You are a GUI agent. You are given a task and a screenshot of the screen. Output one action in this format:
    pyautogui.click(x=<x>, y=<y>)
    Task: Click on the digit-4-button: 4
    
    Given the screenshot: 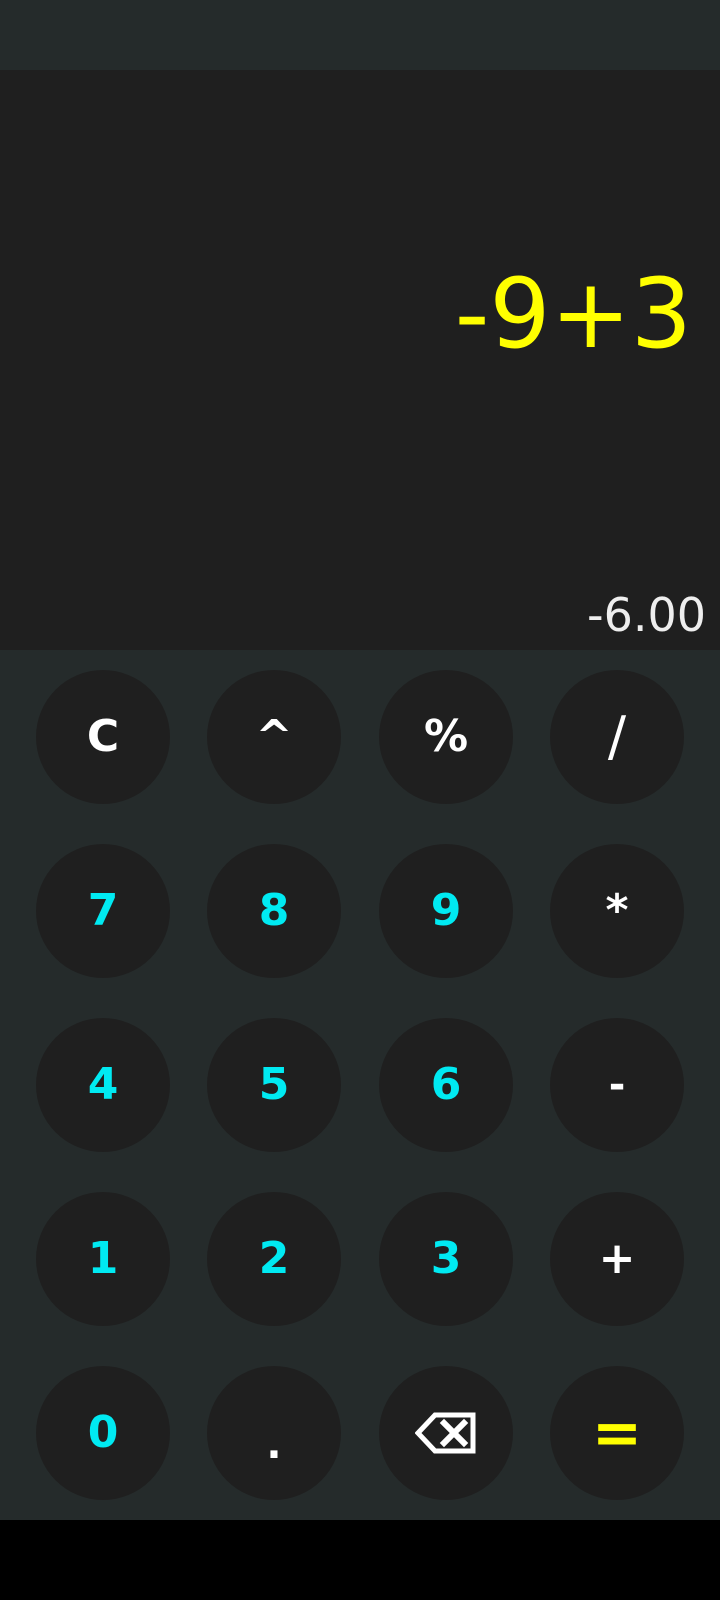 What is the action you would take?
    pyautogui.click(x=103, y=1085)
    